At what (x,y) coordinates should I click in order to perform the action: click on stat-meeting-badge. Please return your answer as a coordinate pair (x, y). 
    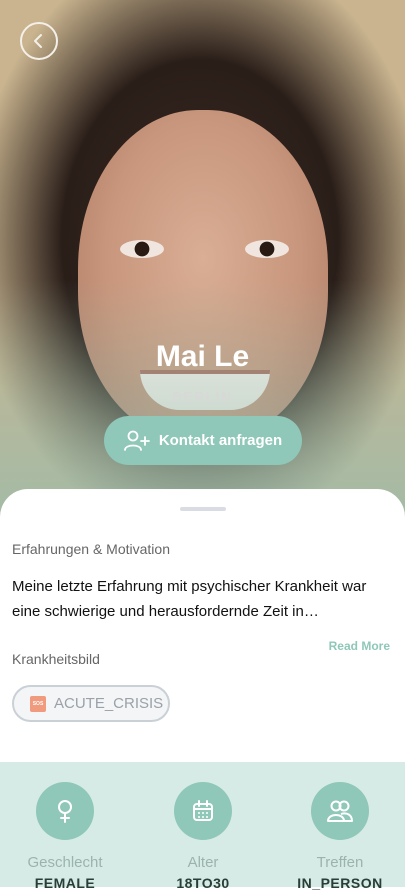
    Looking at the image, I should click on (340, 811).